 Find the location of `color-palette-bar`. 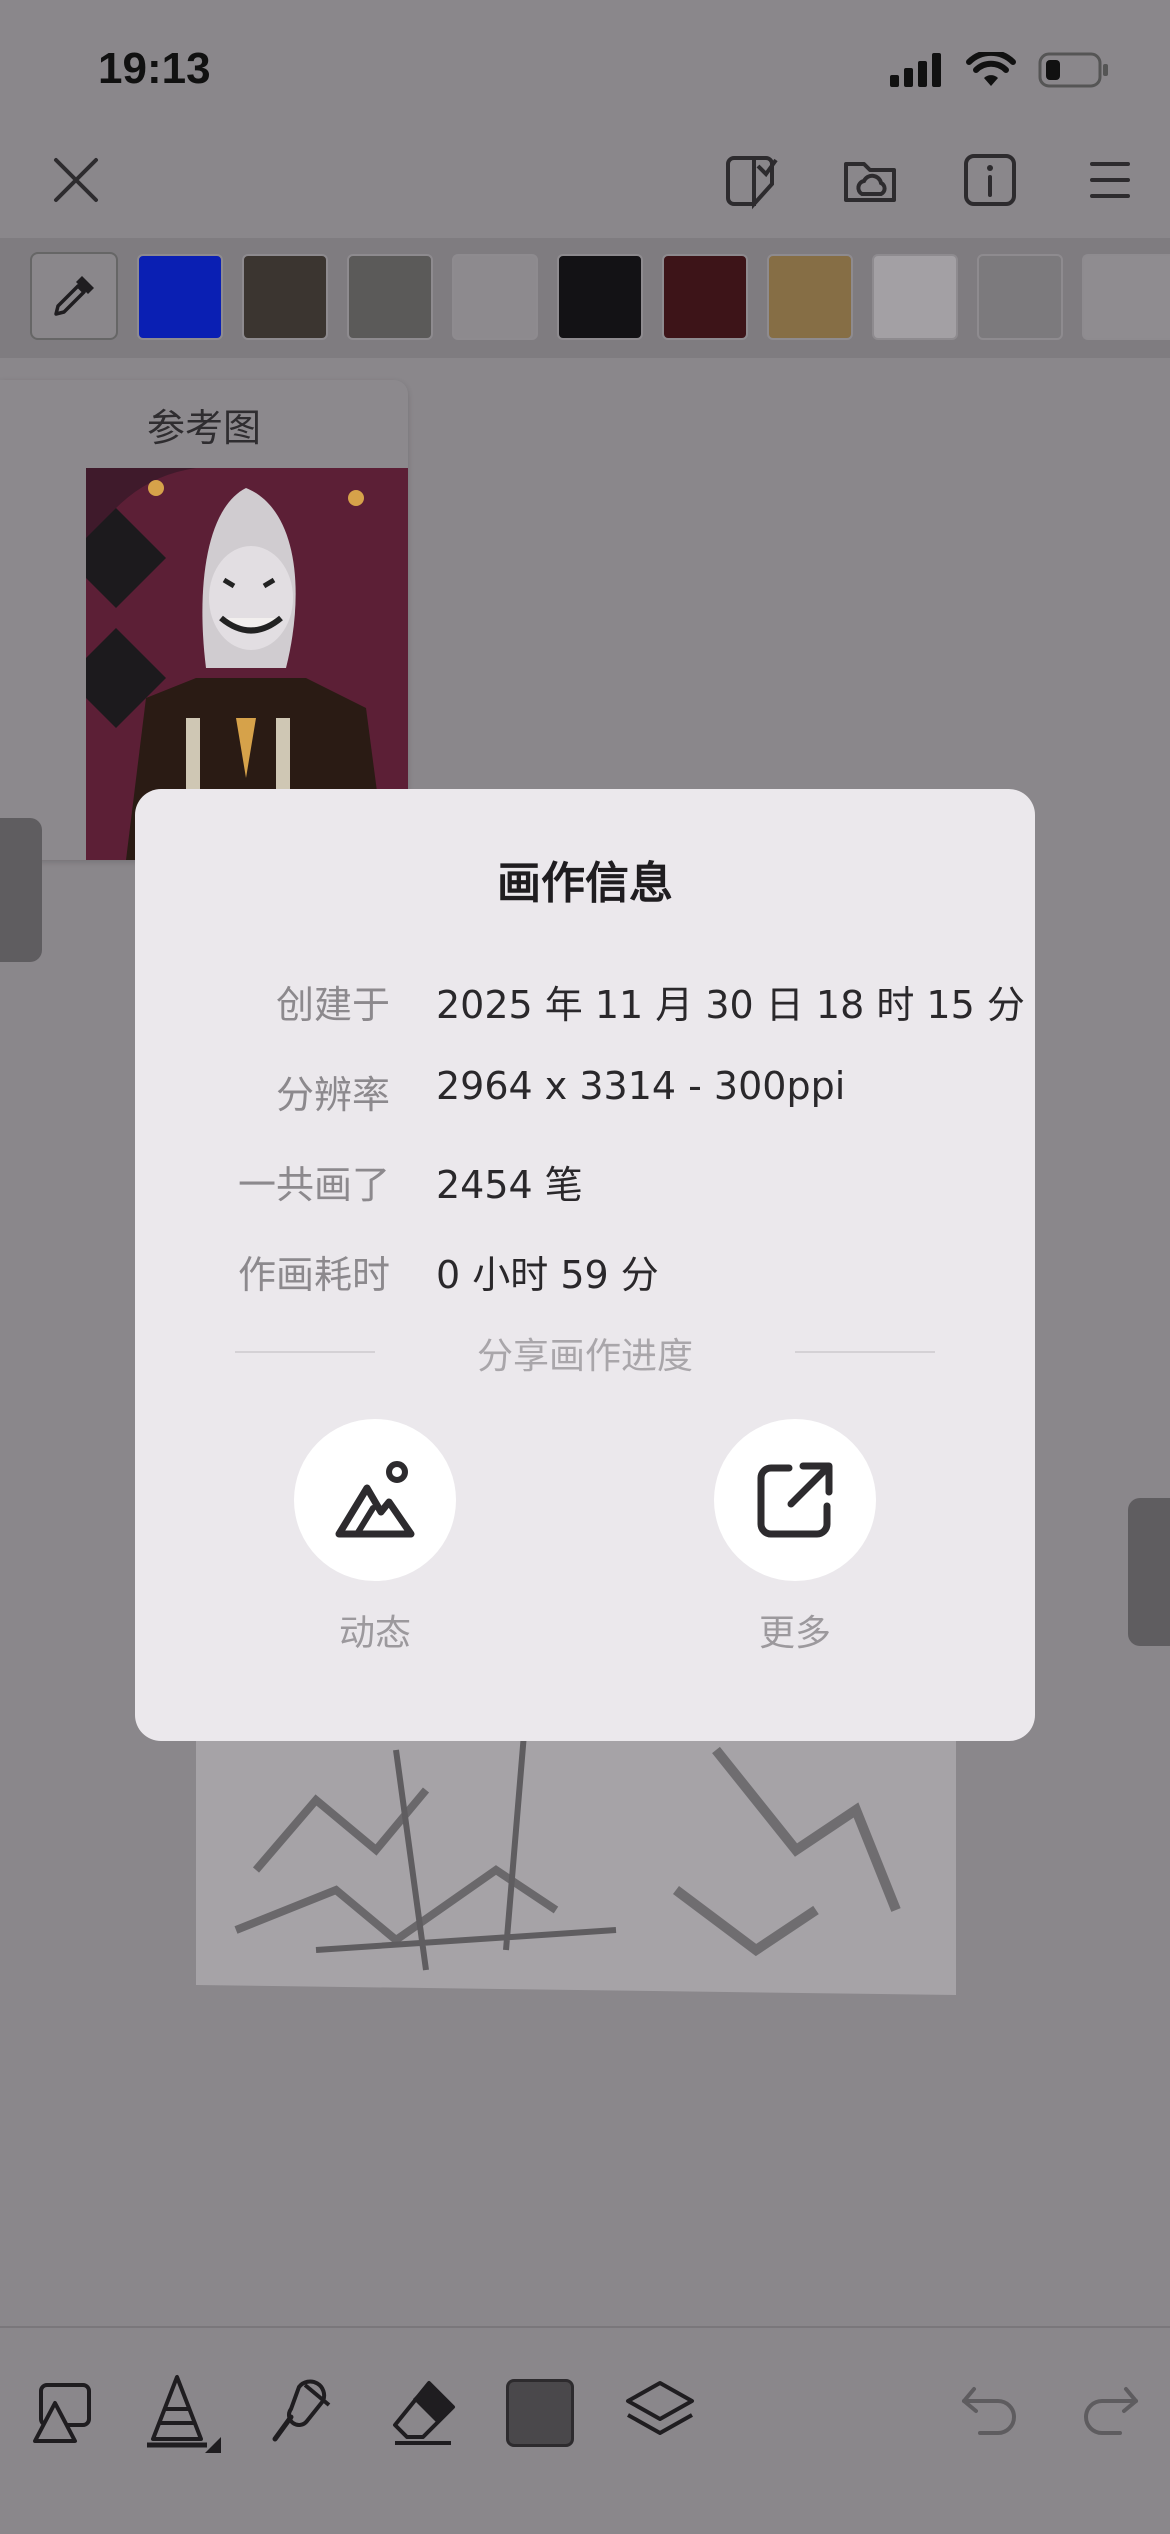

color-palette-bar is located at coordinates (585, 298).